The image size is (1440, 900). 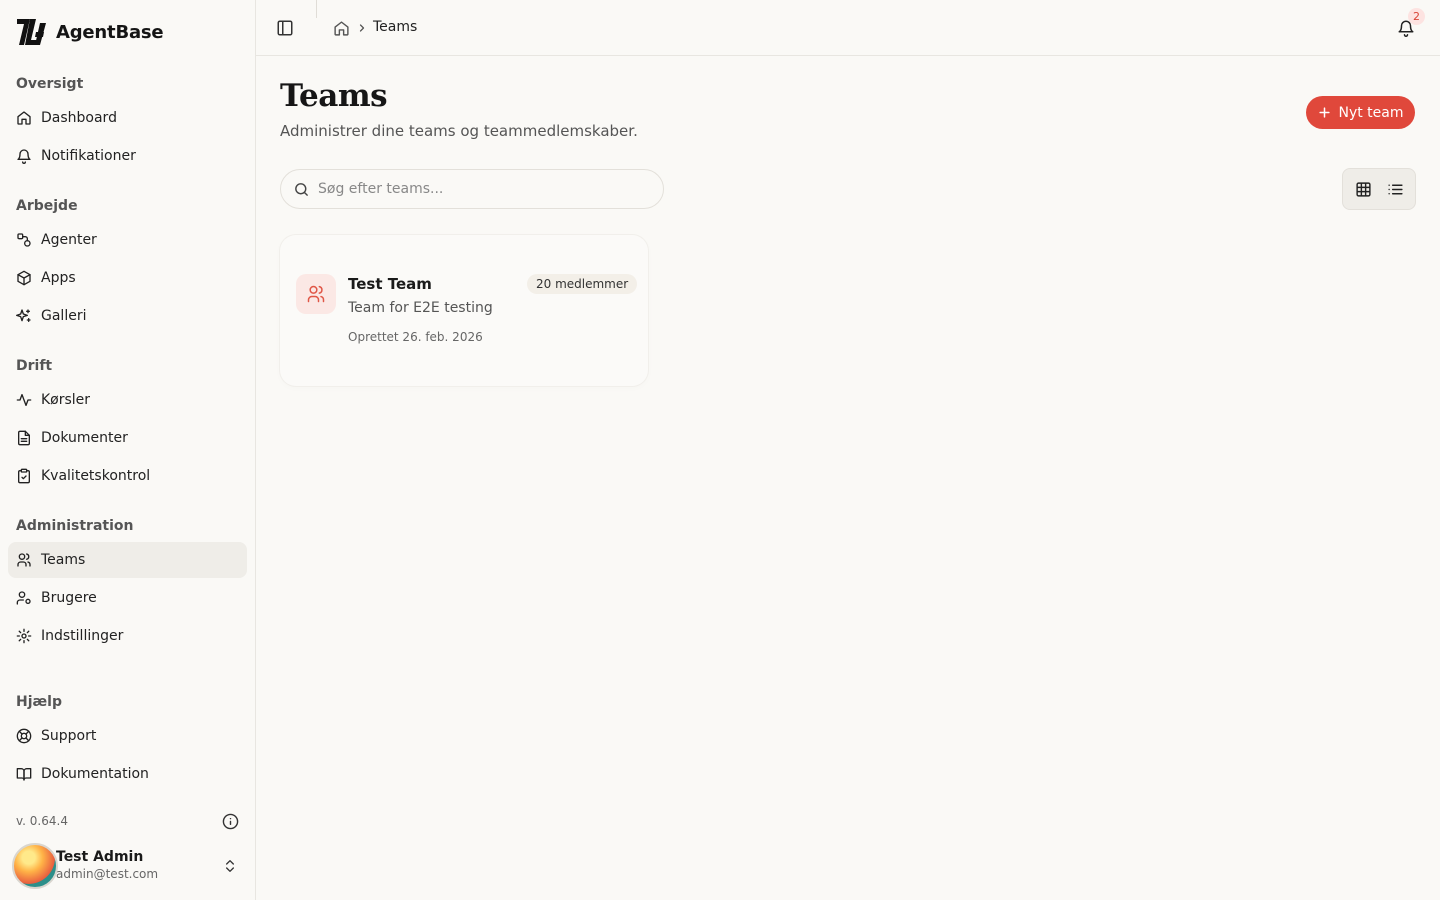 What do you see at coordinates (31, 32) in the screenshot?
I see `agentbase-logo-icon` at bounding box center [31, 32].